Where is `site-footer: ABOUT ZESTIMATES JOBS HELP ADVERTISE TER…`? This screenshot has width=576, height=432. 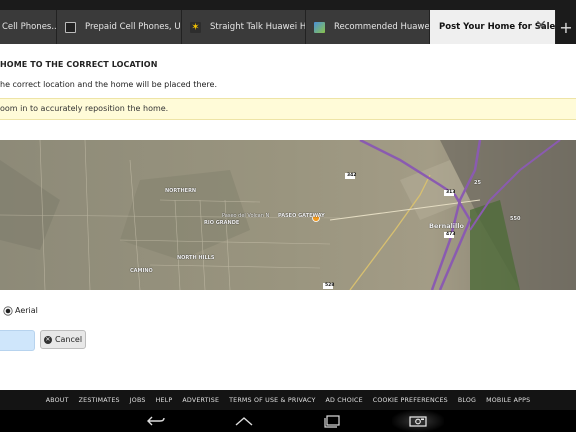
site-footer: ABOUT ZESTIMATES JOBS HELP ADVERTISE TER… is located at coordinates (288, 400).